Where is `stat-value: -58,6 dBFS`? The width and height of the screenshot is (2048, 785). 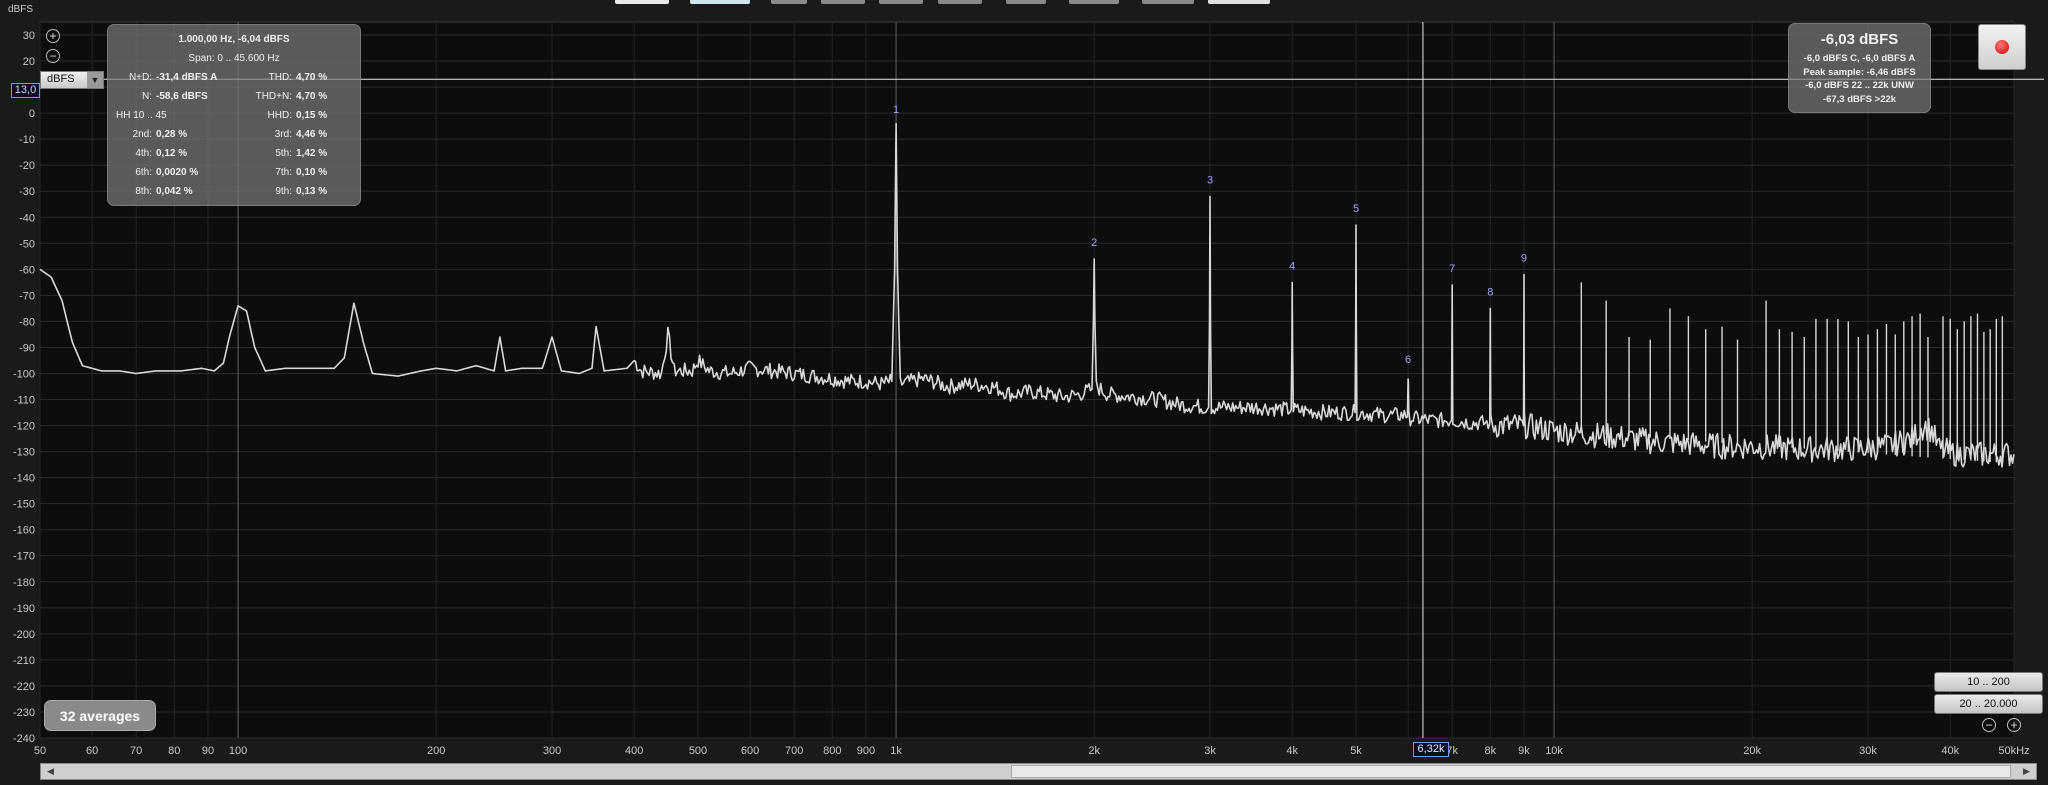
stat-value: -58,6 dBFS is located at coordinates (182, 96).